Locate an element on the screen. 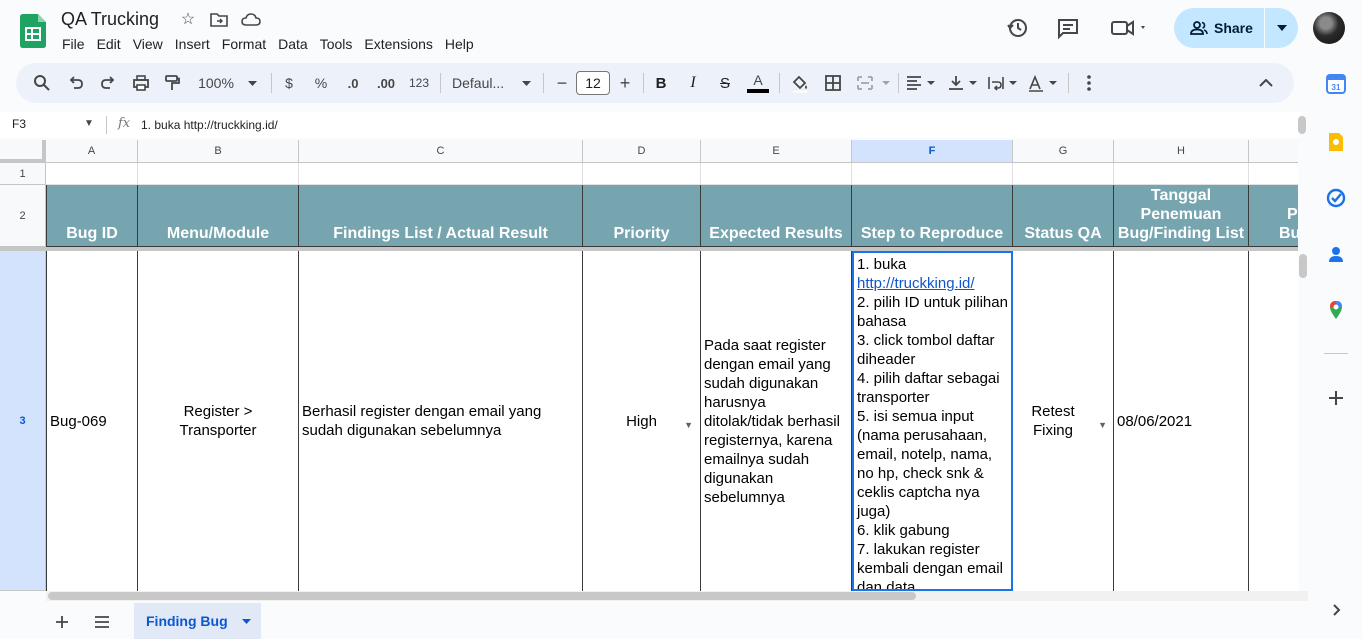 This screenshot has width=1362, height=639. percent-format-button: % is located at coordinates (321, 83).